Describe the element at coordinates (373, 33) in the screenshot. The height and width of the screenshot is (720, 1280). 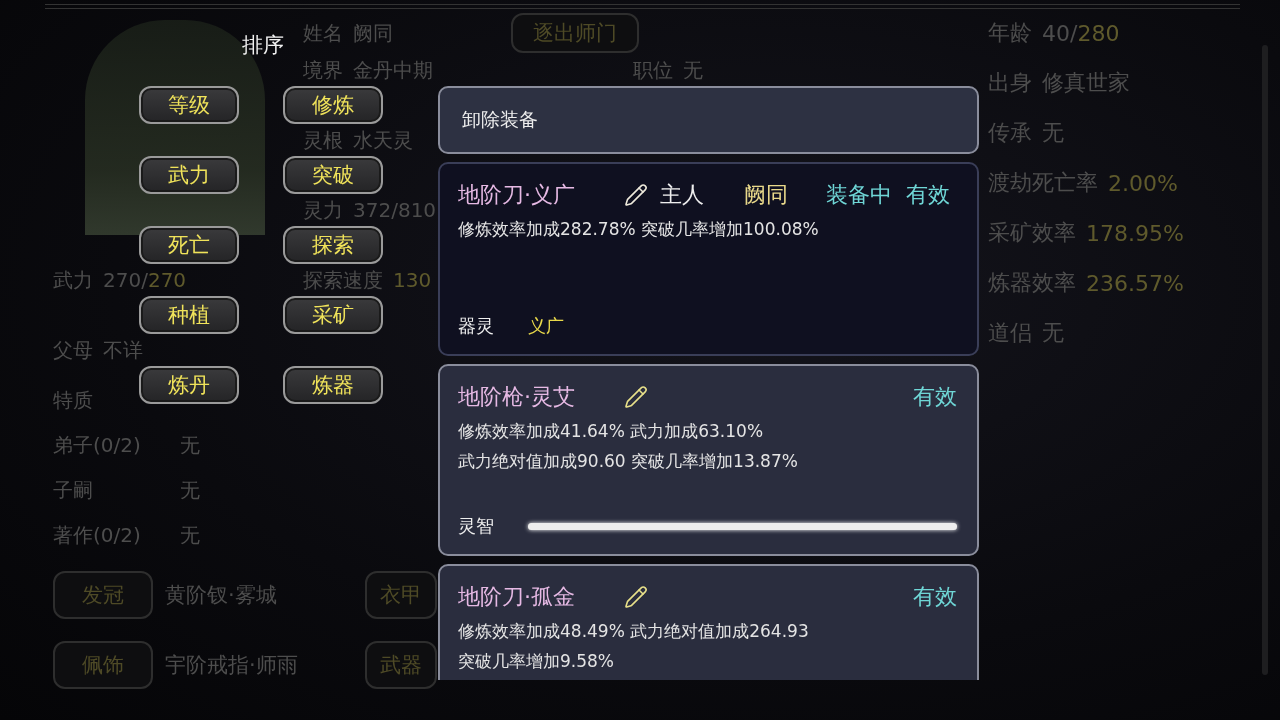
I see `info-value: 阙同` at that location.